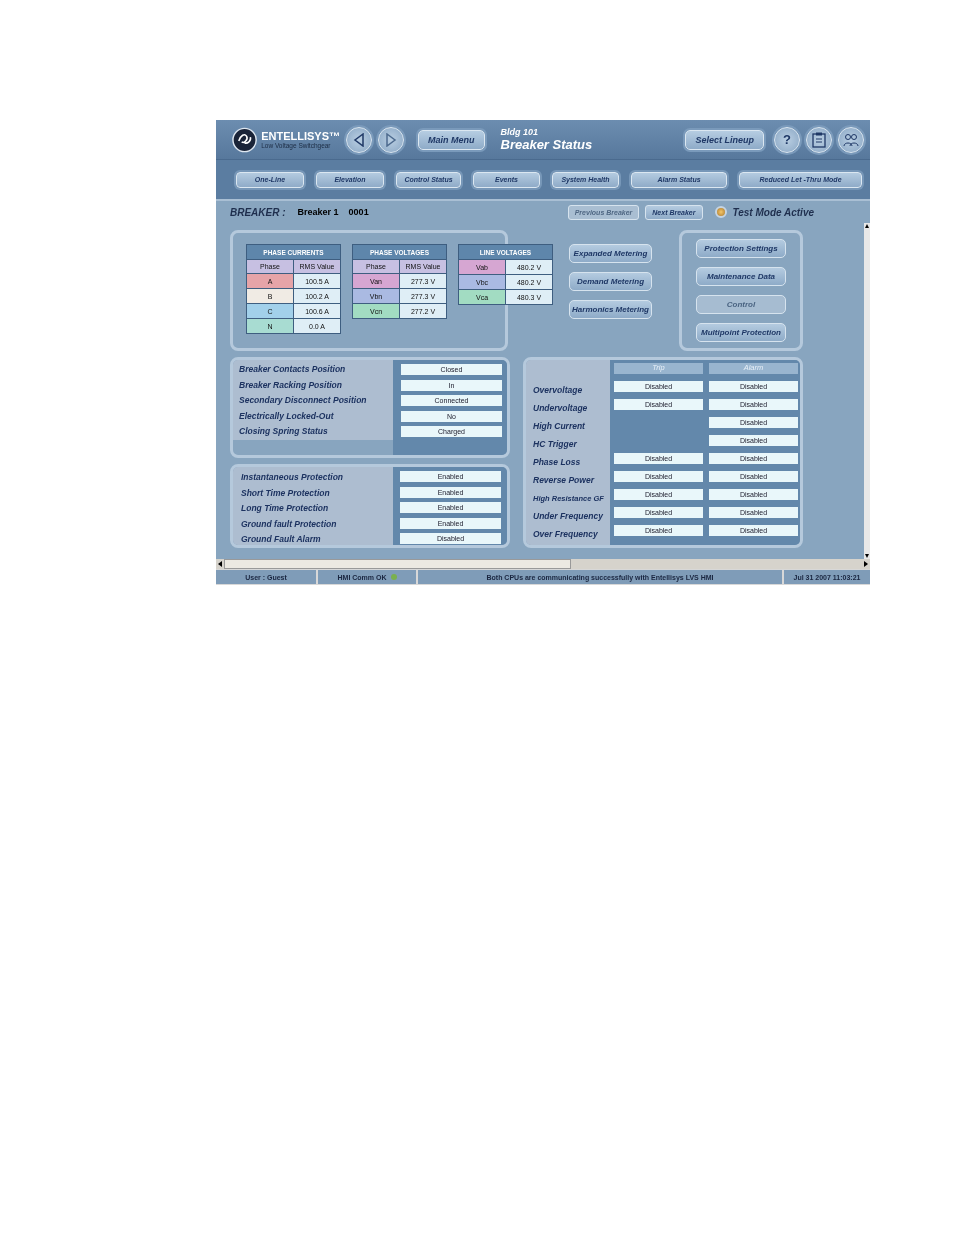 This screenshot has width=954, height=1235. I want to click on scroll-up-icon, so click(867, 226).